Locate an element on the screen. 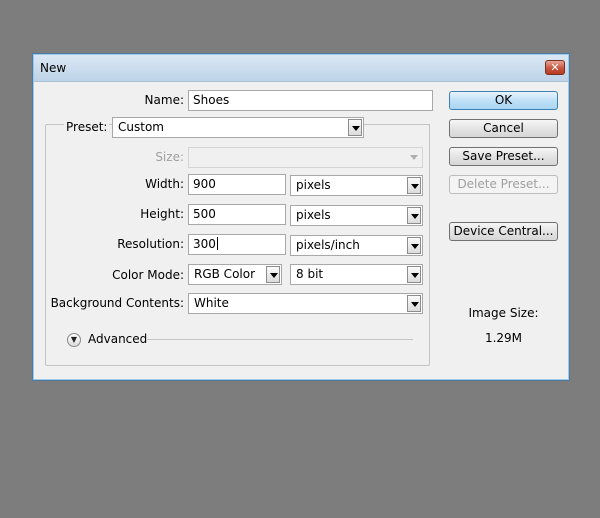 The width and height of the screenshot is (600, 518). advanced-label: Advanced is located at coordinates (117, 339).